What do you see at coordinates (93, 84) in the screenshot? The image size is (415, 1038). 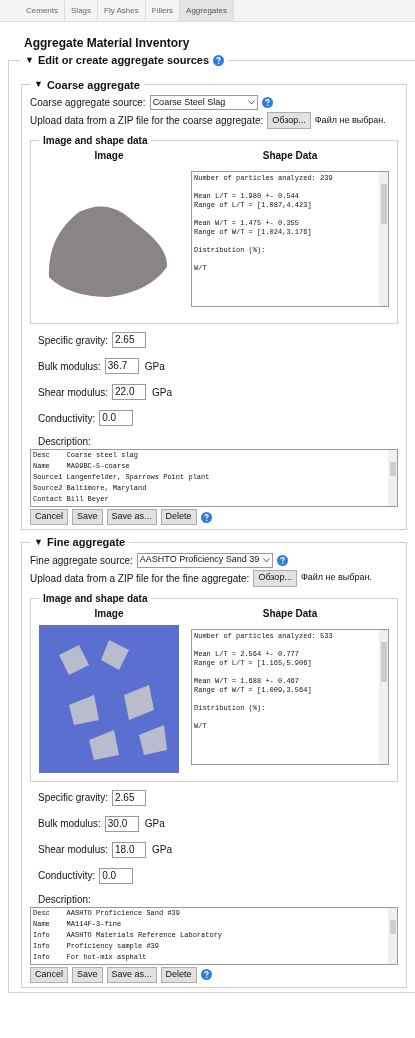 I see `panel-legend: Coarse aggregate` at bounding box center [93, 84].